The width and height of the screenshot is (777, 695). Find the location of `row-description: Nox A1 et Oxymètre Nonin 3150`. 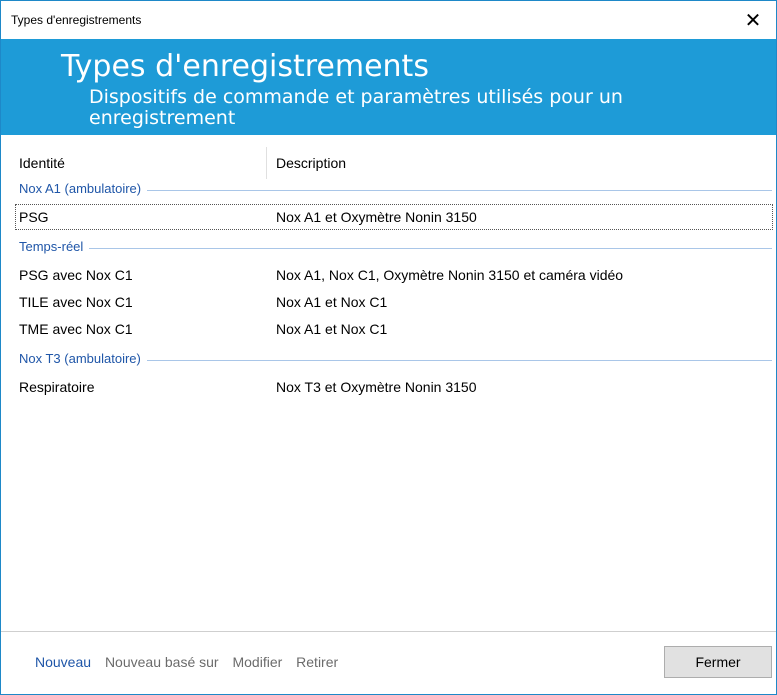

row-description: Nox A1 et Oxymètre Nonin 3150 is located at coordinates (376, 217).